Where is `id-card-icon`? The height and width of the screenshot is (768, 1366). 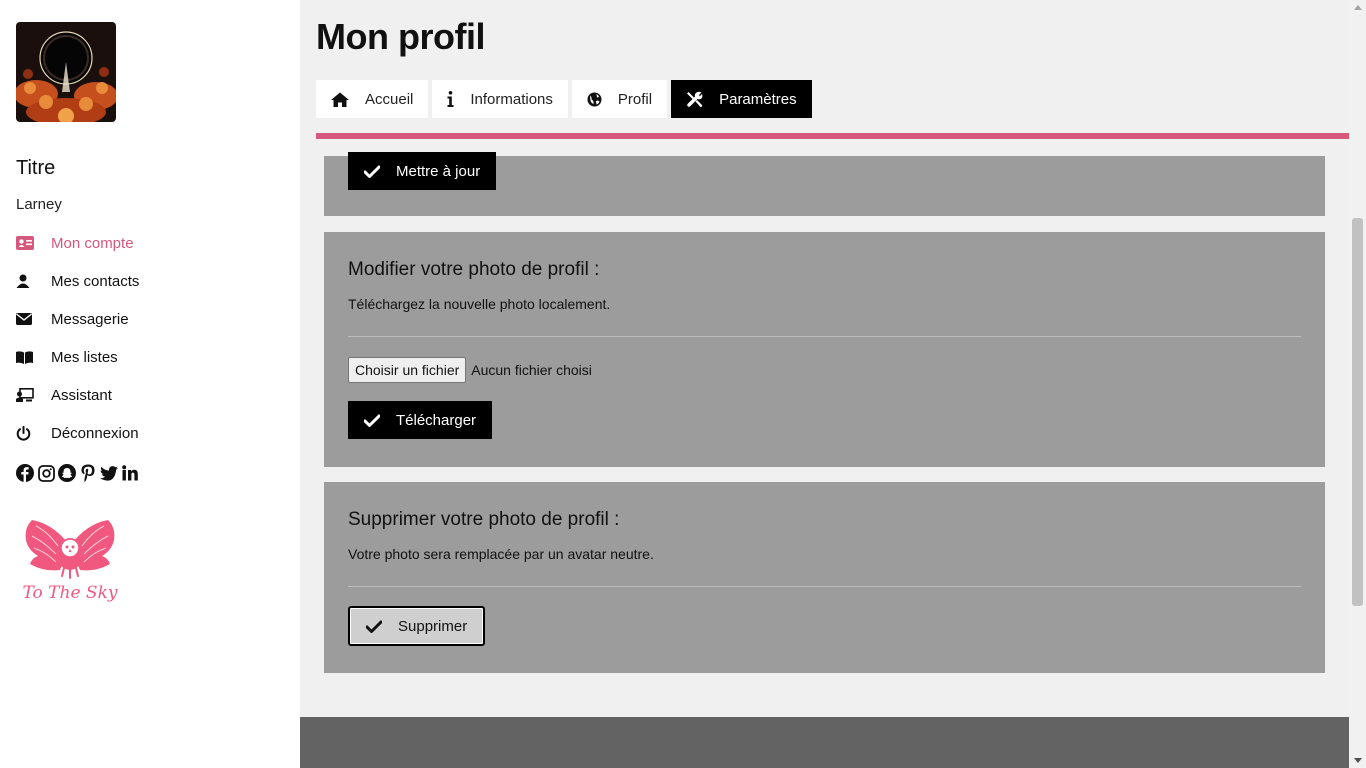 id-card-icon is located at coordinates (33, 243).